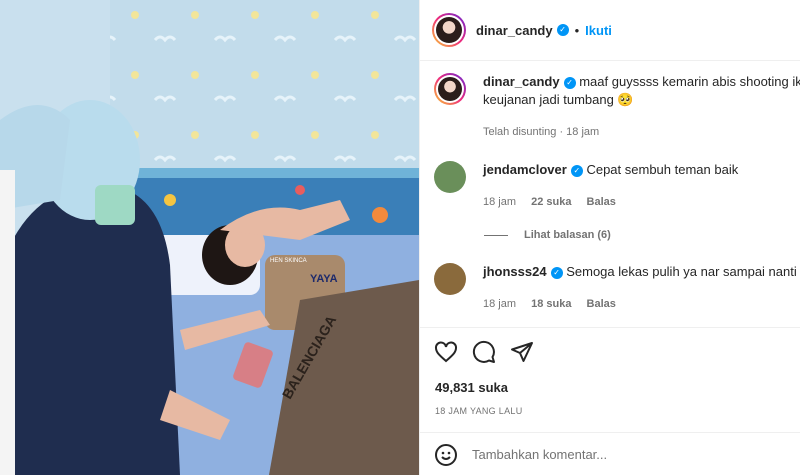  Describe the element at coordinates (496, 235) in the screenshot. I see `replies-divider` at that location.